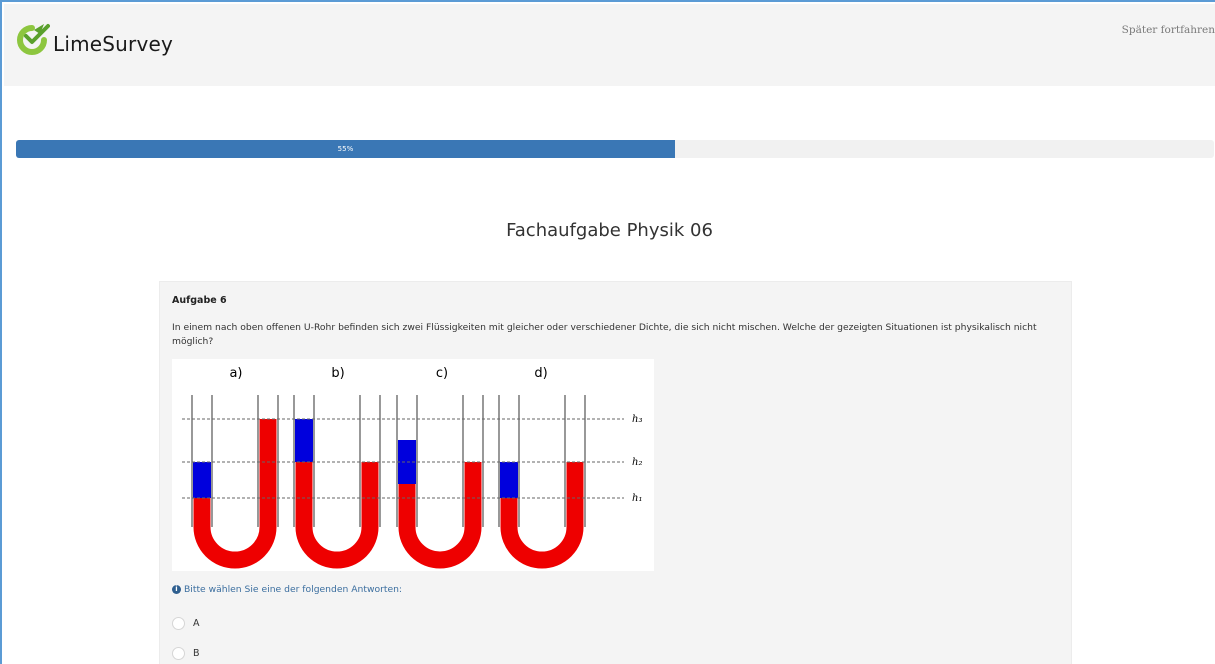 The image size is (1215, 664). I want to click on u-tube-figure: a) b) c) d) h₃ h₂ h₁, so click(413, 465).